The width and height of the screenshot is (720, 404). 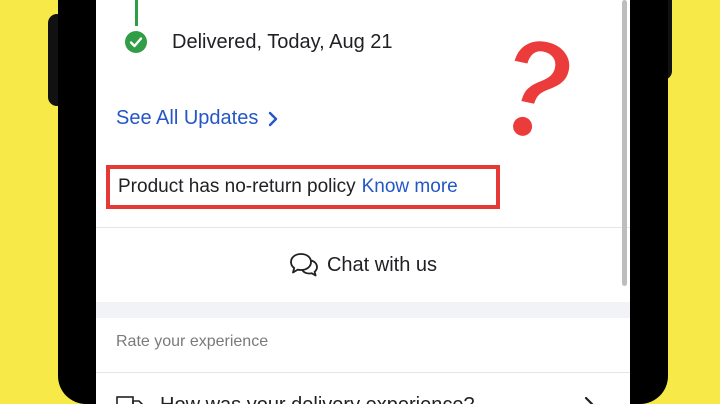 I want to click on check-icon, so click(x=136, y=42).